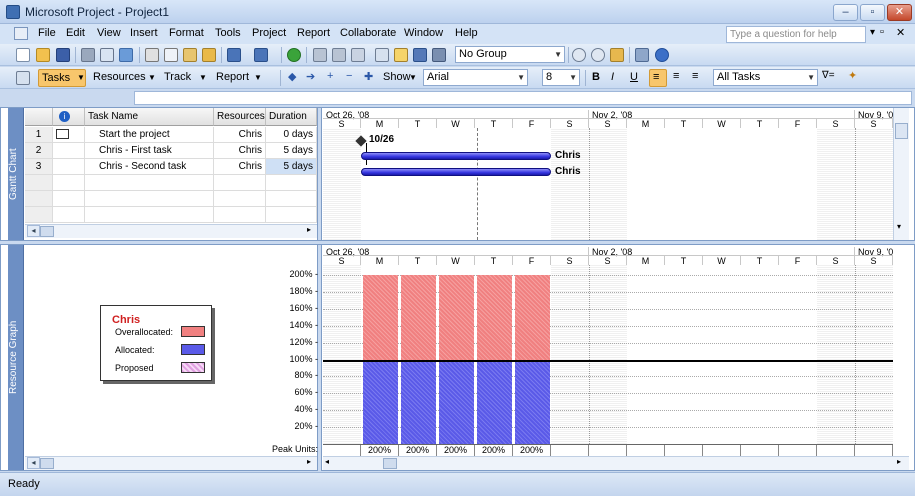 The height and width of the screenshot is (496, 915). I want to click on copy-picture-icon, so click(642, 55).